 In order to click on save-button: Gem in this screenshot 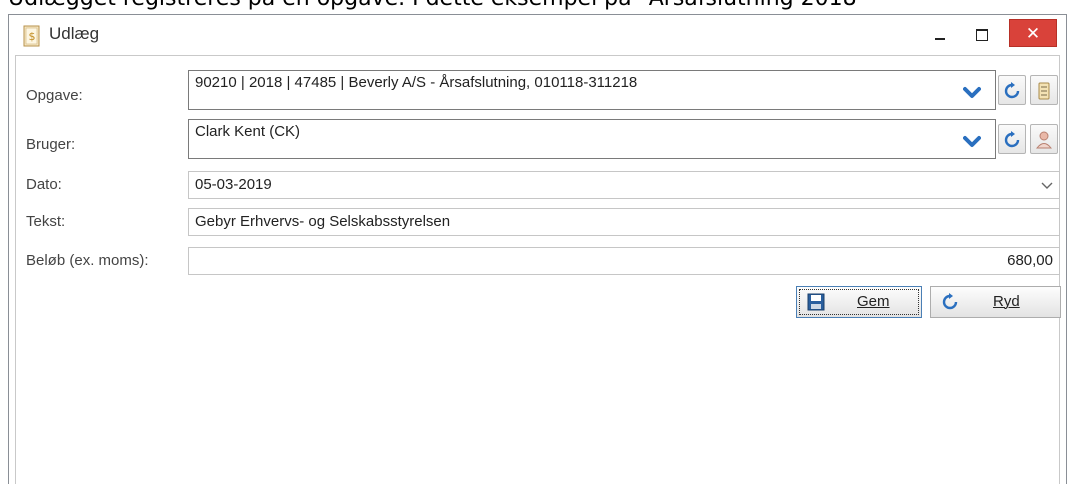, I will do `click(859, 302)`.